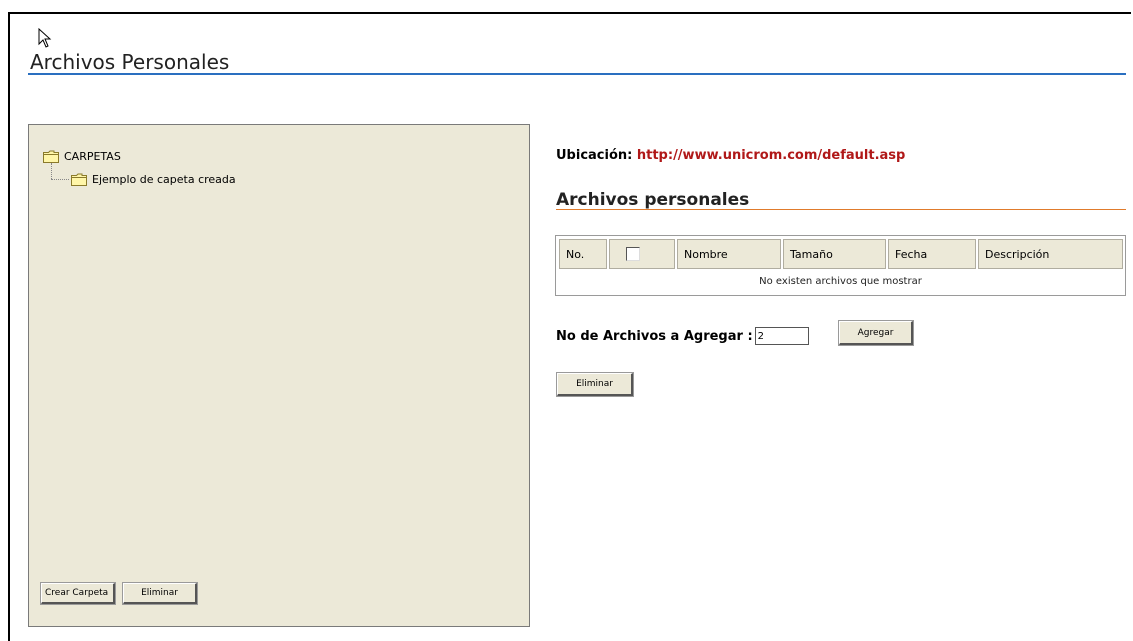 The width and height of the screenshot is (1133, 641). What do you see at coordinates (932, 254) in the screenshot?
I see `column-header-date: Fecha` at bounding box center [932, 254].